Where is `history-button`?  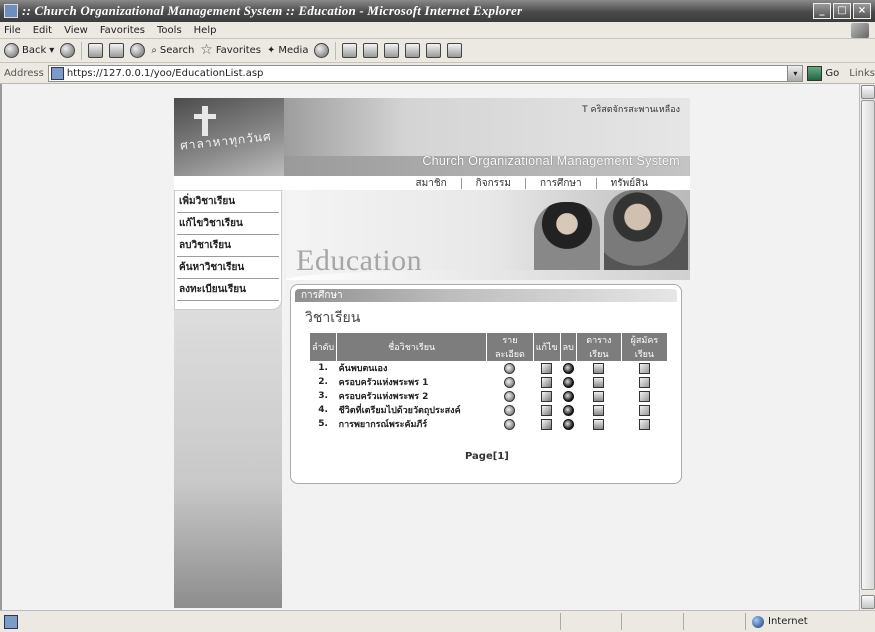
history-button is located at coordinates (322, 50).